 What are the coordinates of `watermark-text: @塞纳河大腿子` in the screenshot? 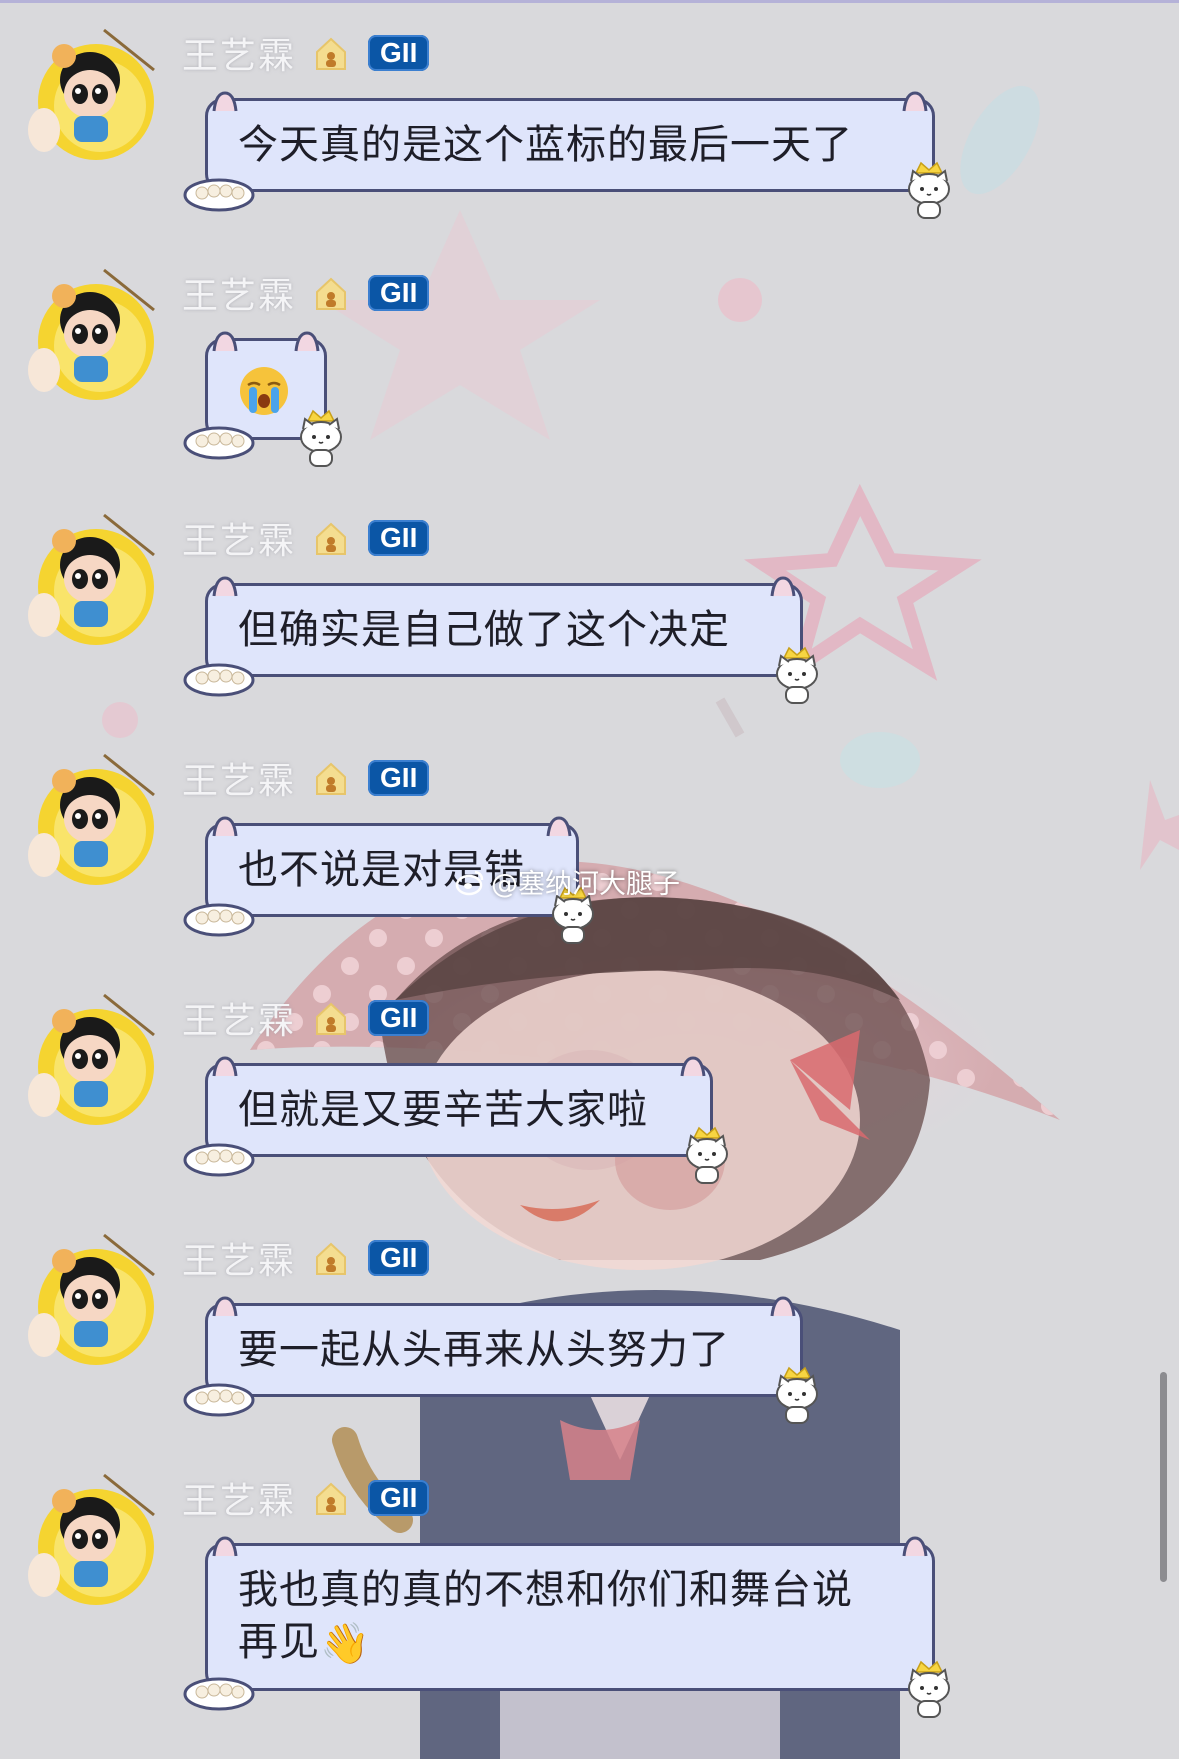 It's located at (585, 884).